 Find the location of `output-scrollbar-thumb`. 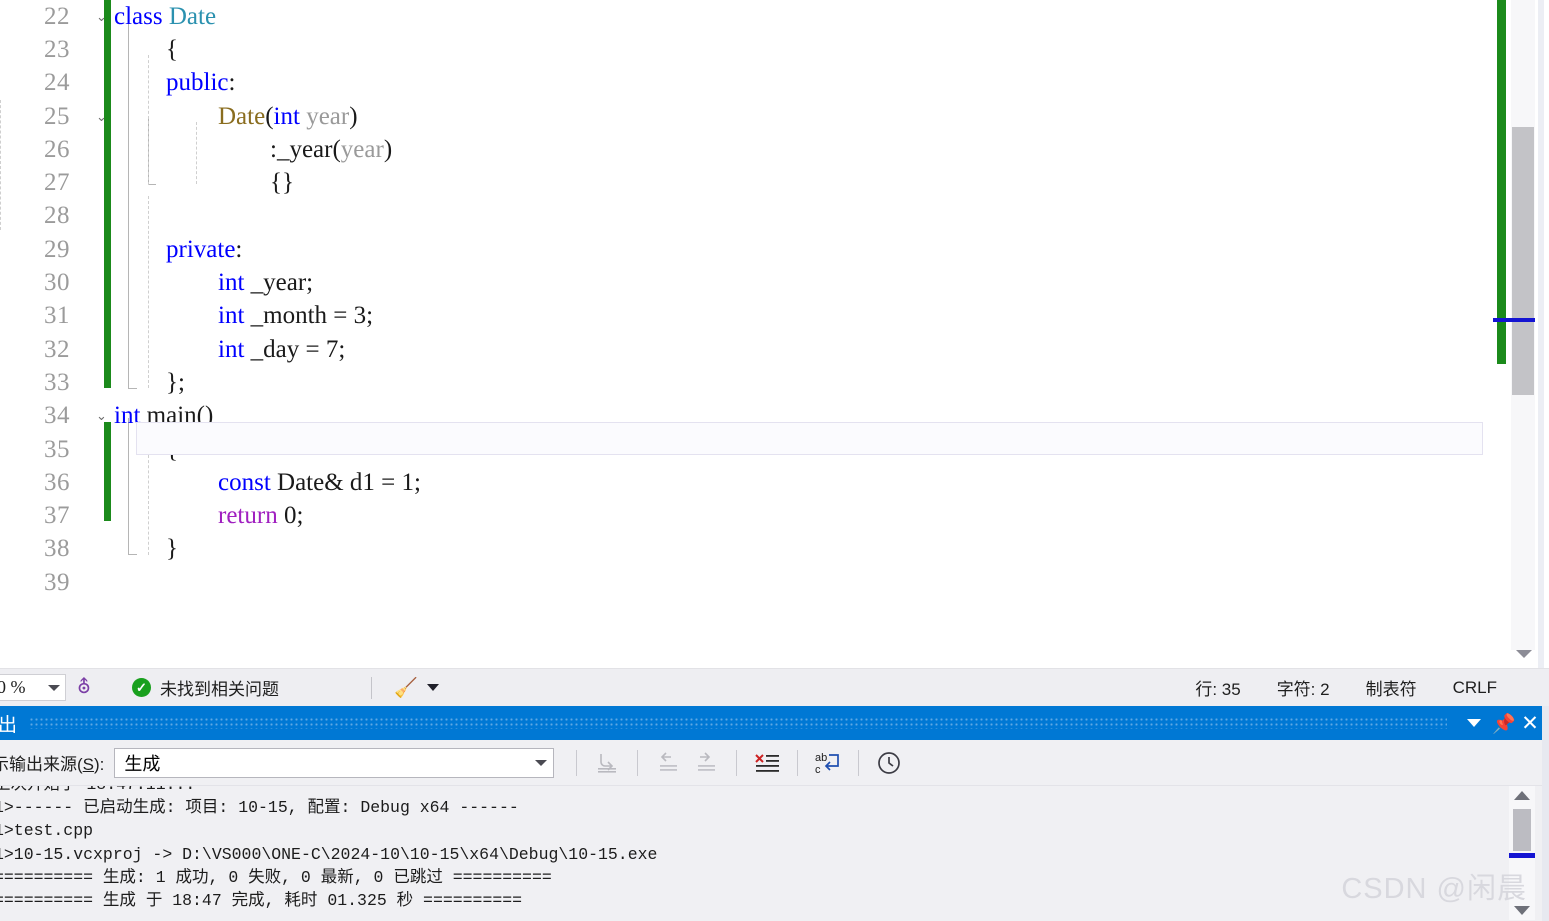

output-scrollbar-thumb is located at coordinates (1522, 830).